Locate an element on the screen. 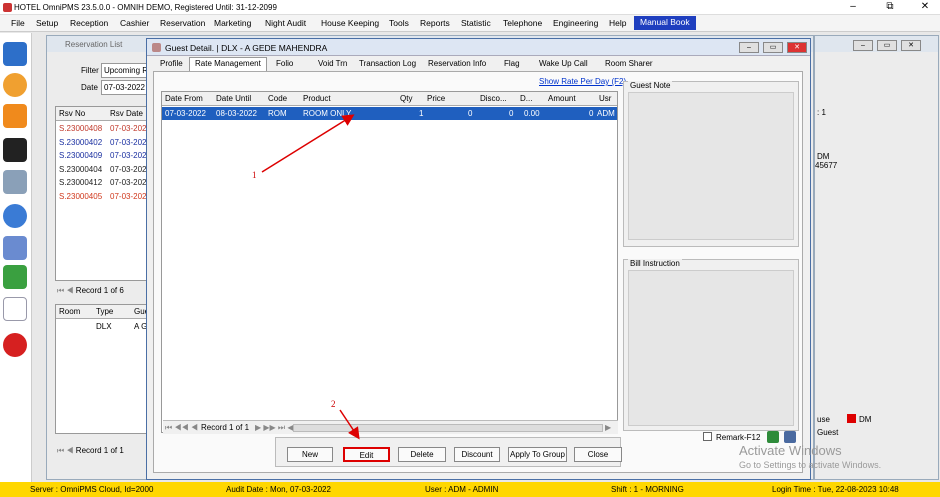 The width and height of the screenshot is (940, 497). status-login-time: Login Time : Tue, 22-08-2023 10:48 is located at coordinates (835, 489).